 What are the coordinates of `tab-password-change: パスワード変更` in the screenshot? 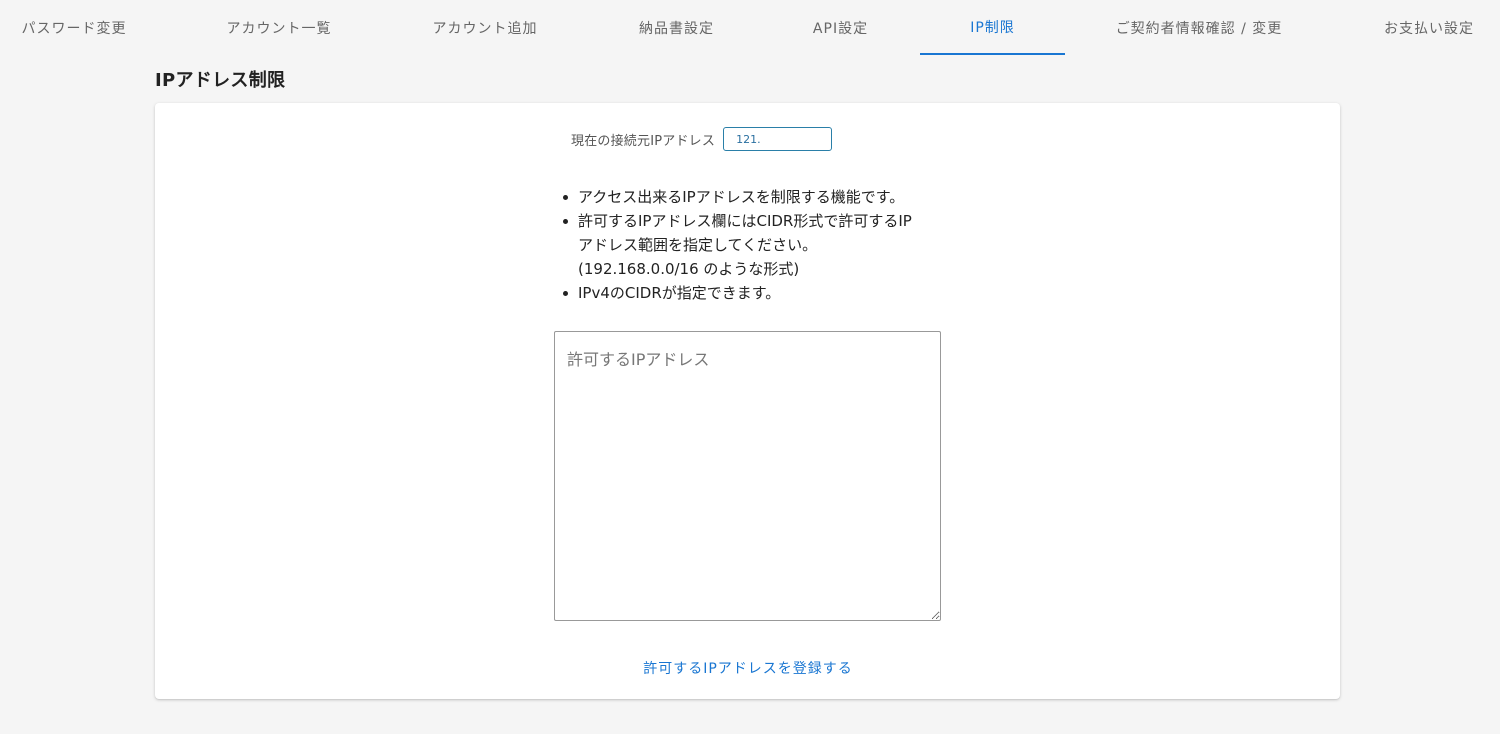 It's located at (74, 28).